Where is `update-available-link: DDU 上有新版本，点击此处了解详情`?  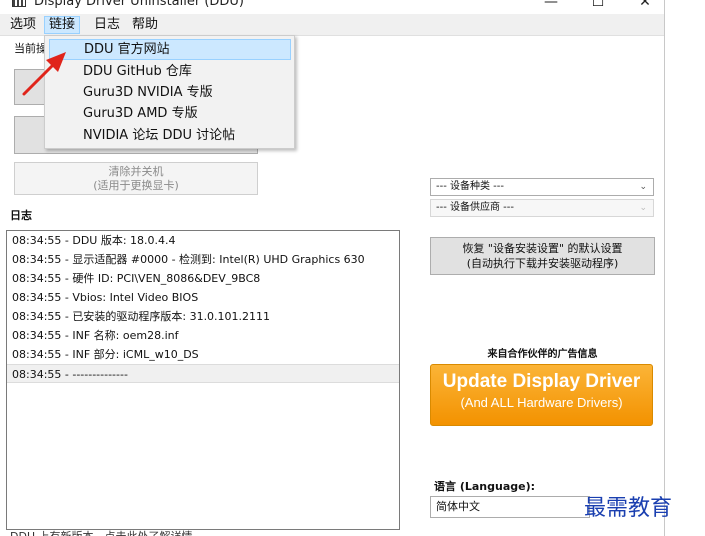 update-available-link: DDU 上有新版本，点击此处了解详情 is located at coordinates (101, 532).